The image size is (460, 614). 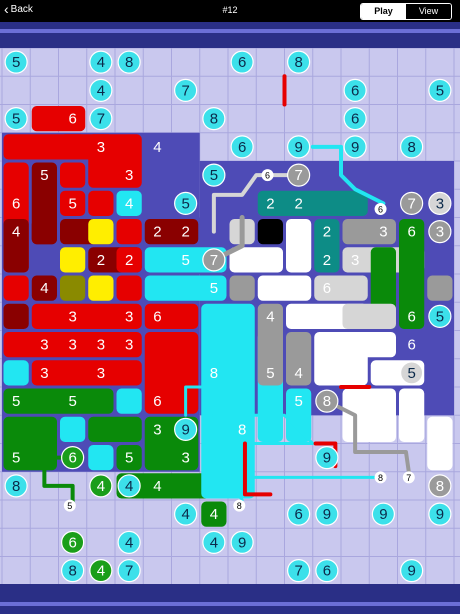 I want to click on mode-segmented-control: Play View, so click(x=406, y=11).